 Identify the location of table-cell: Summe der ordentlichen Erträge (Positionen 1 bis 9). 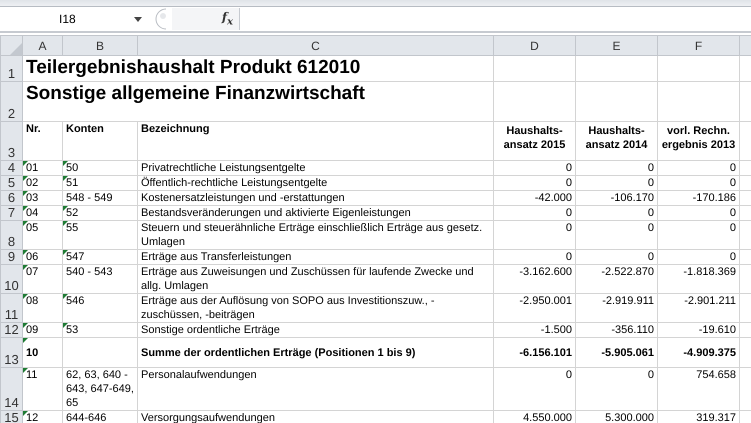
(278, 352).